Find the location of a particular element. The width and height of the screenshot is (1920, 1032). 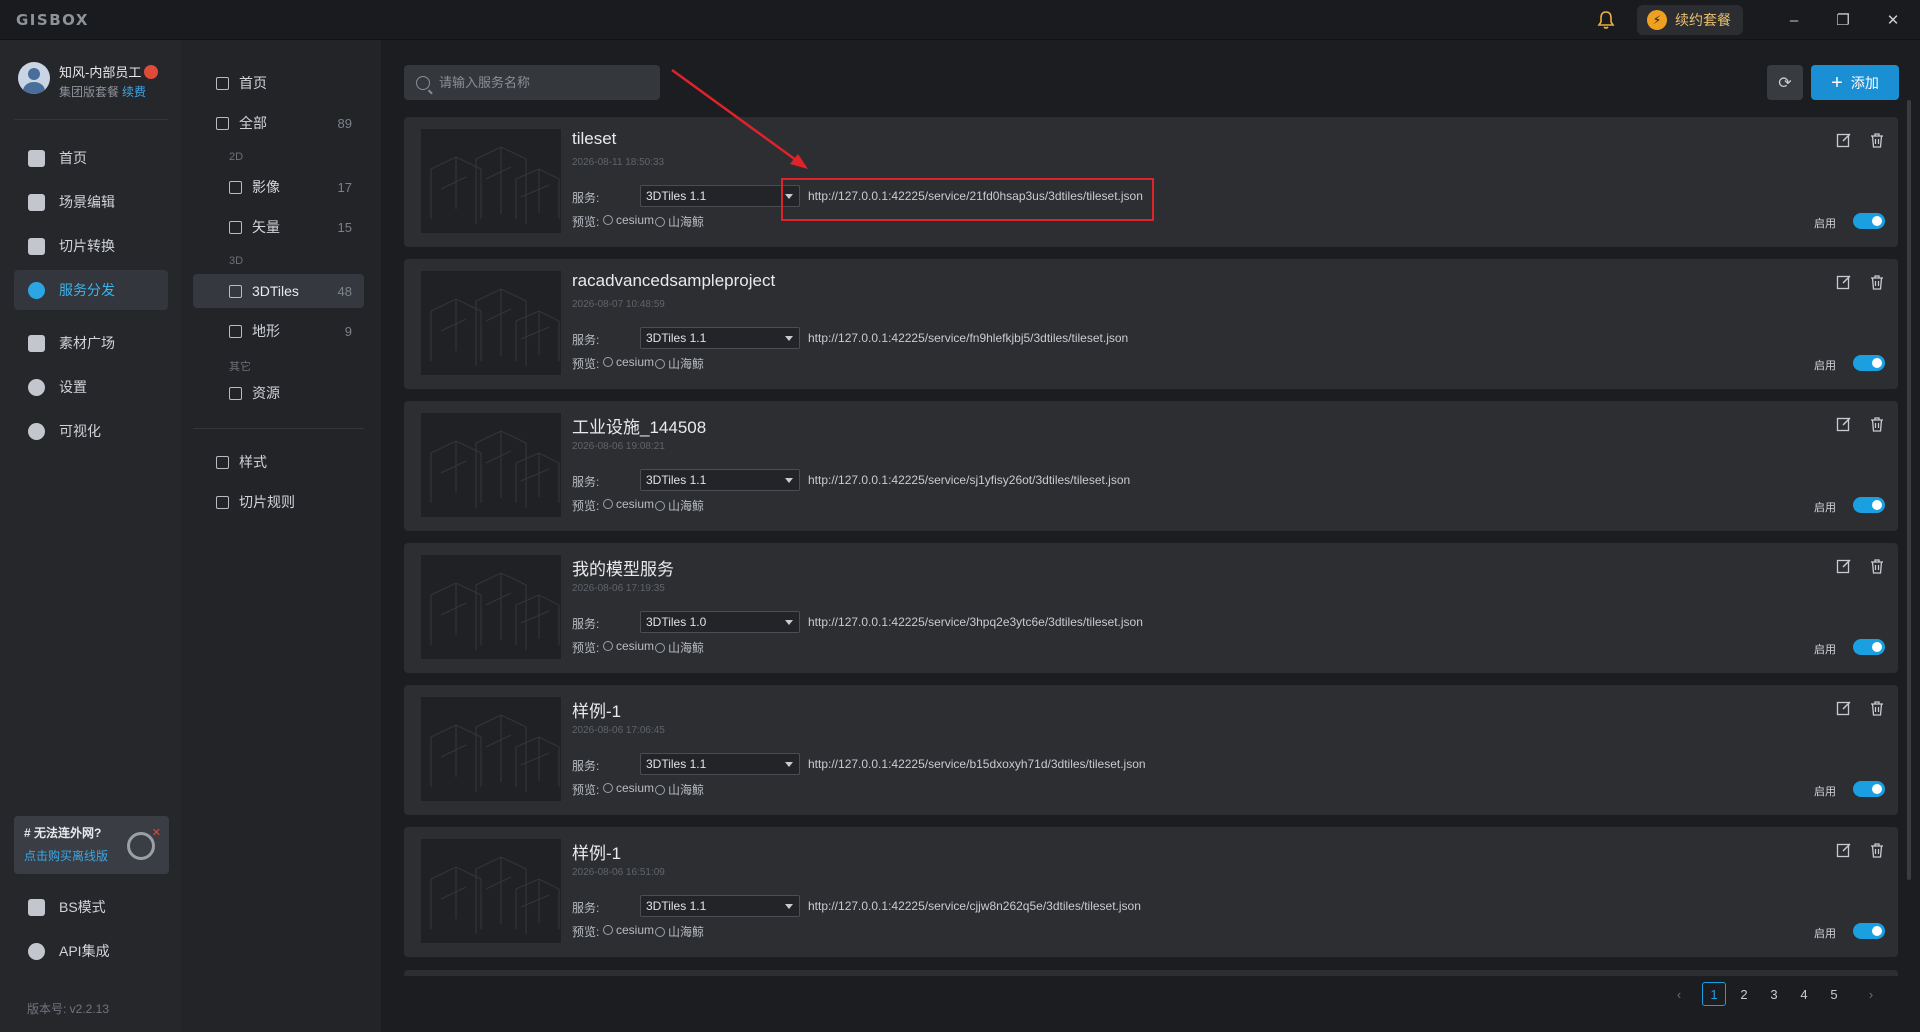

subnav-tile-rules: 切片规则 is located at coordinates (278, 502).